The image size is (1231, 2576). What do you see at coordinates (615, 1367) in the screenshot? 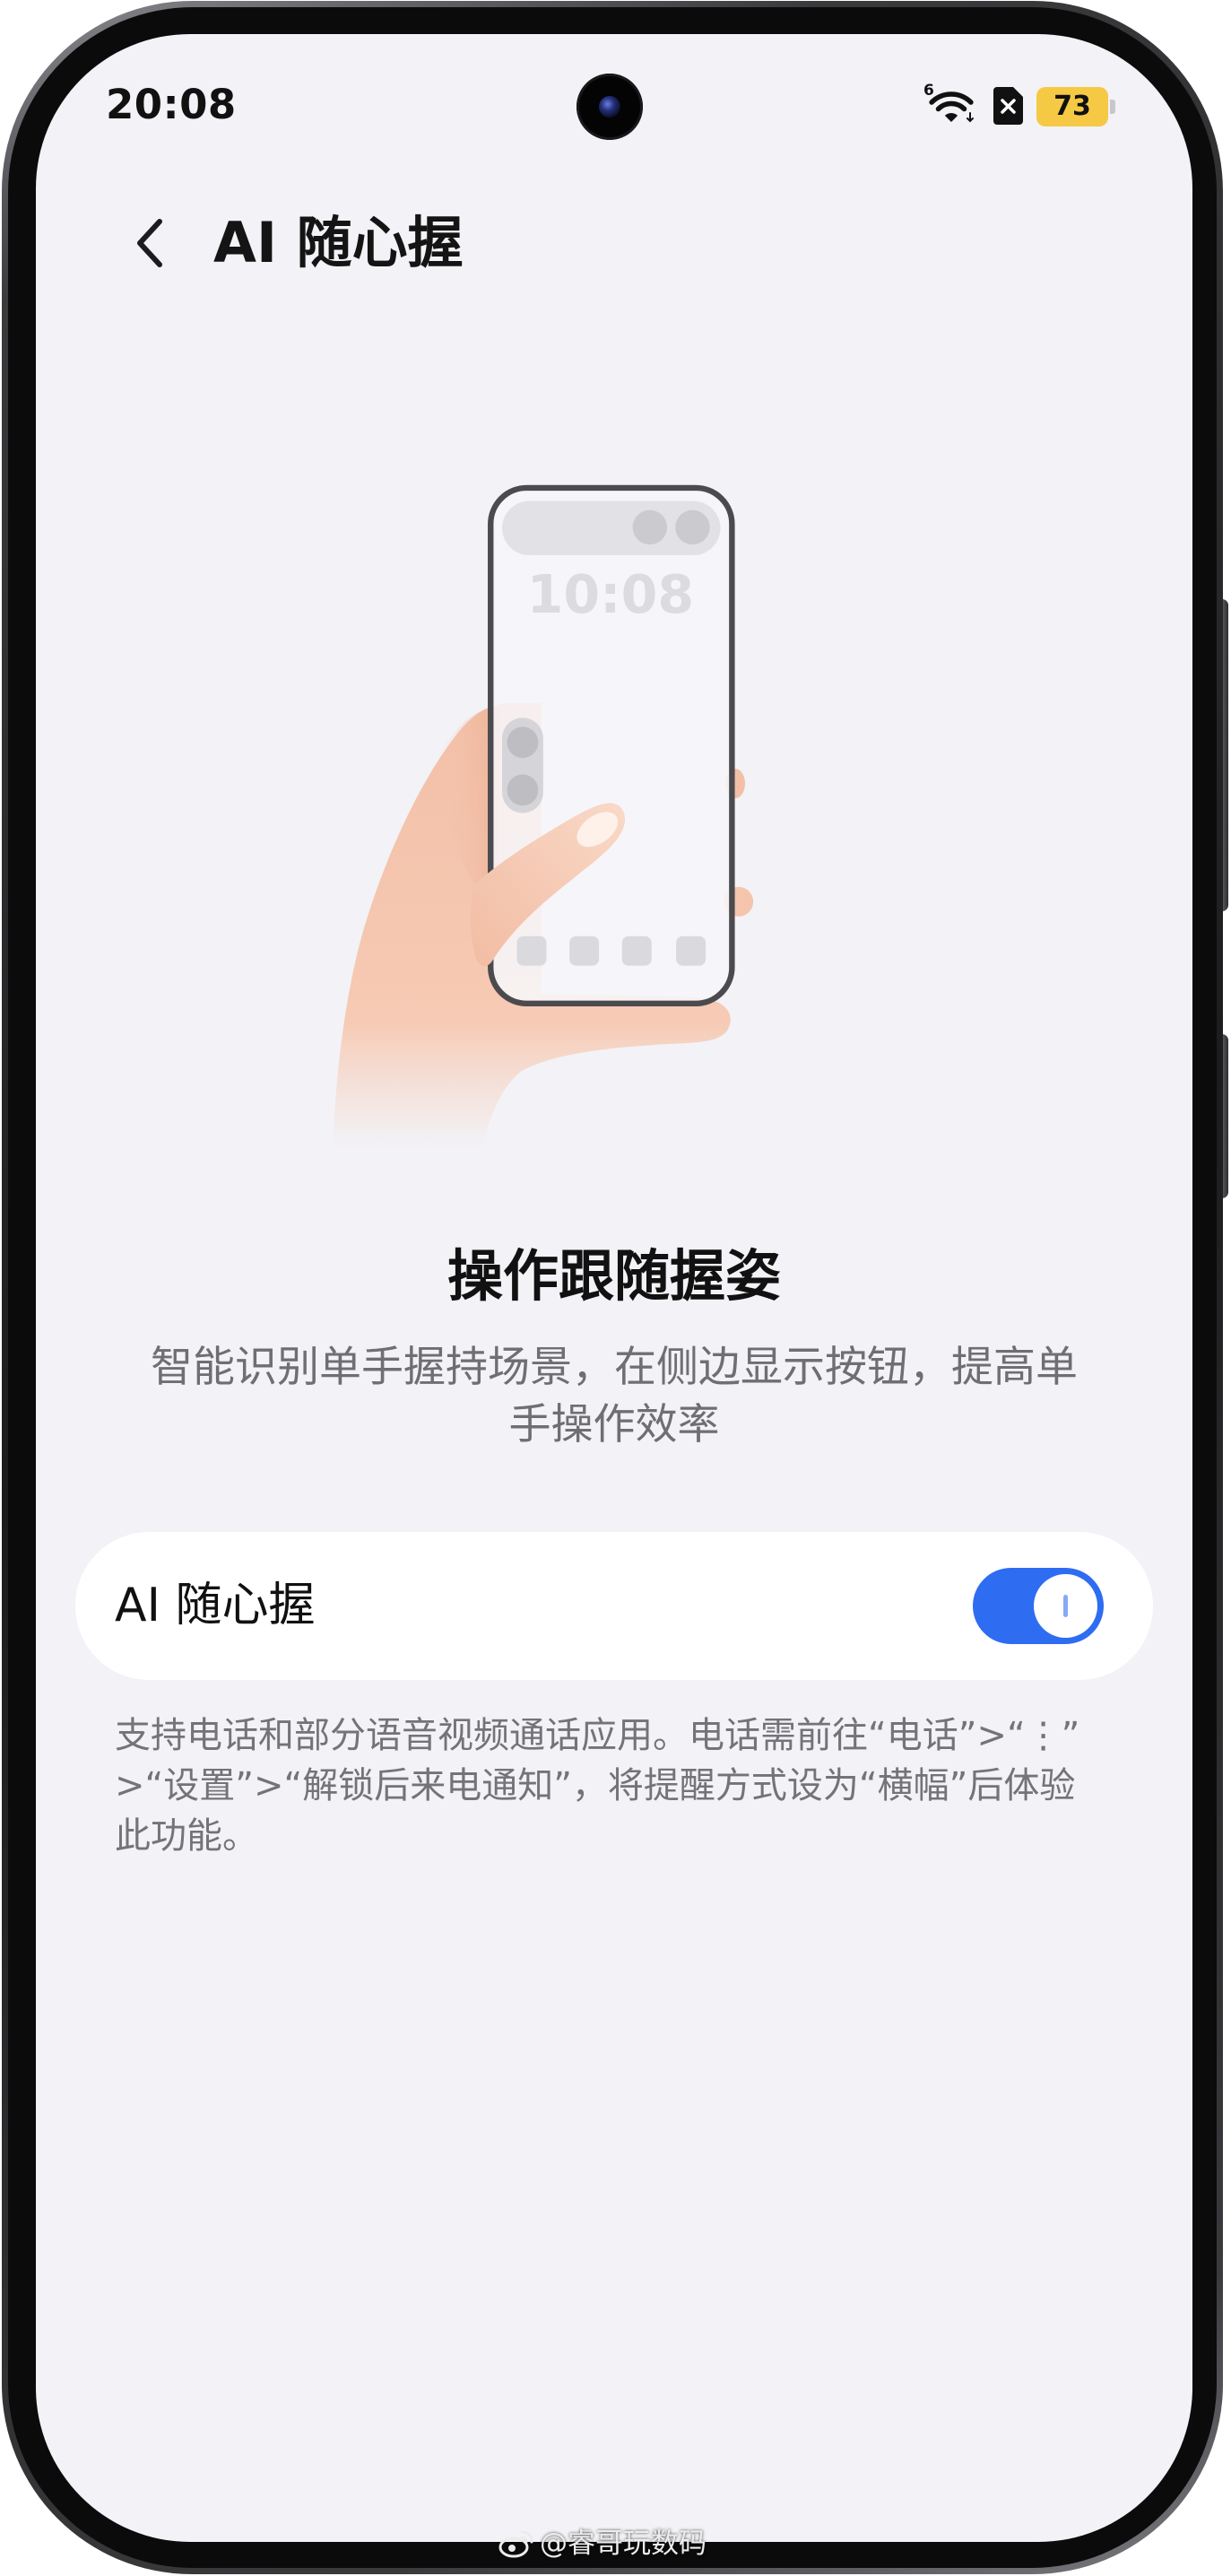
I see `feature-description-line: 智能识别单手握持场景，在侧边显示按钮，提高单` at bounding box center [615, 1367].